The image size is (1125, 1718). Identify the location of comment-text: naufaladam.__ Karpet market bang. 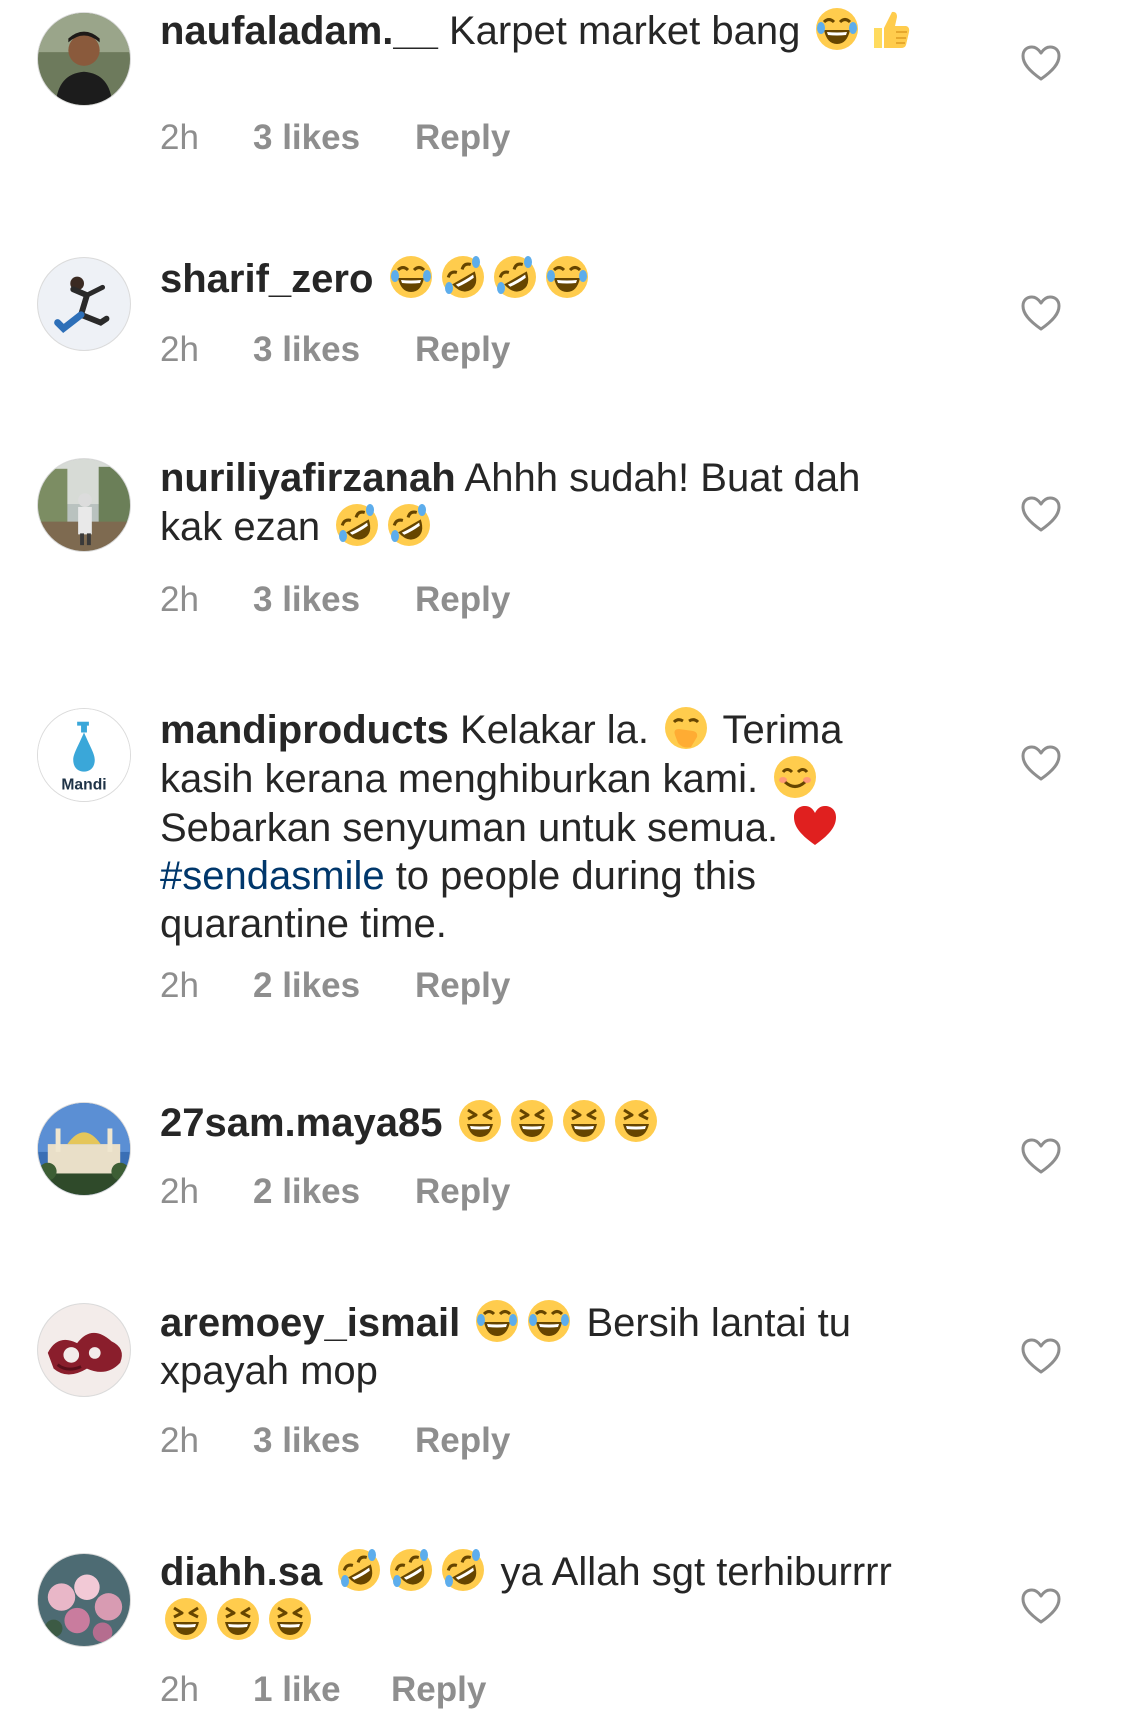
(540, 30).